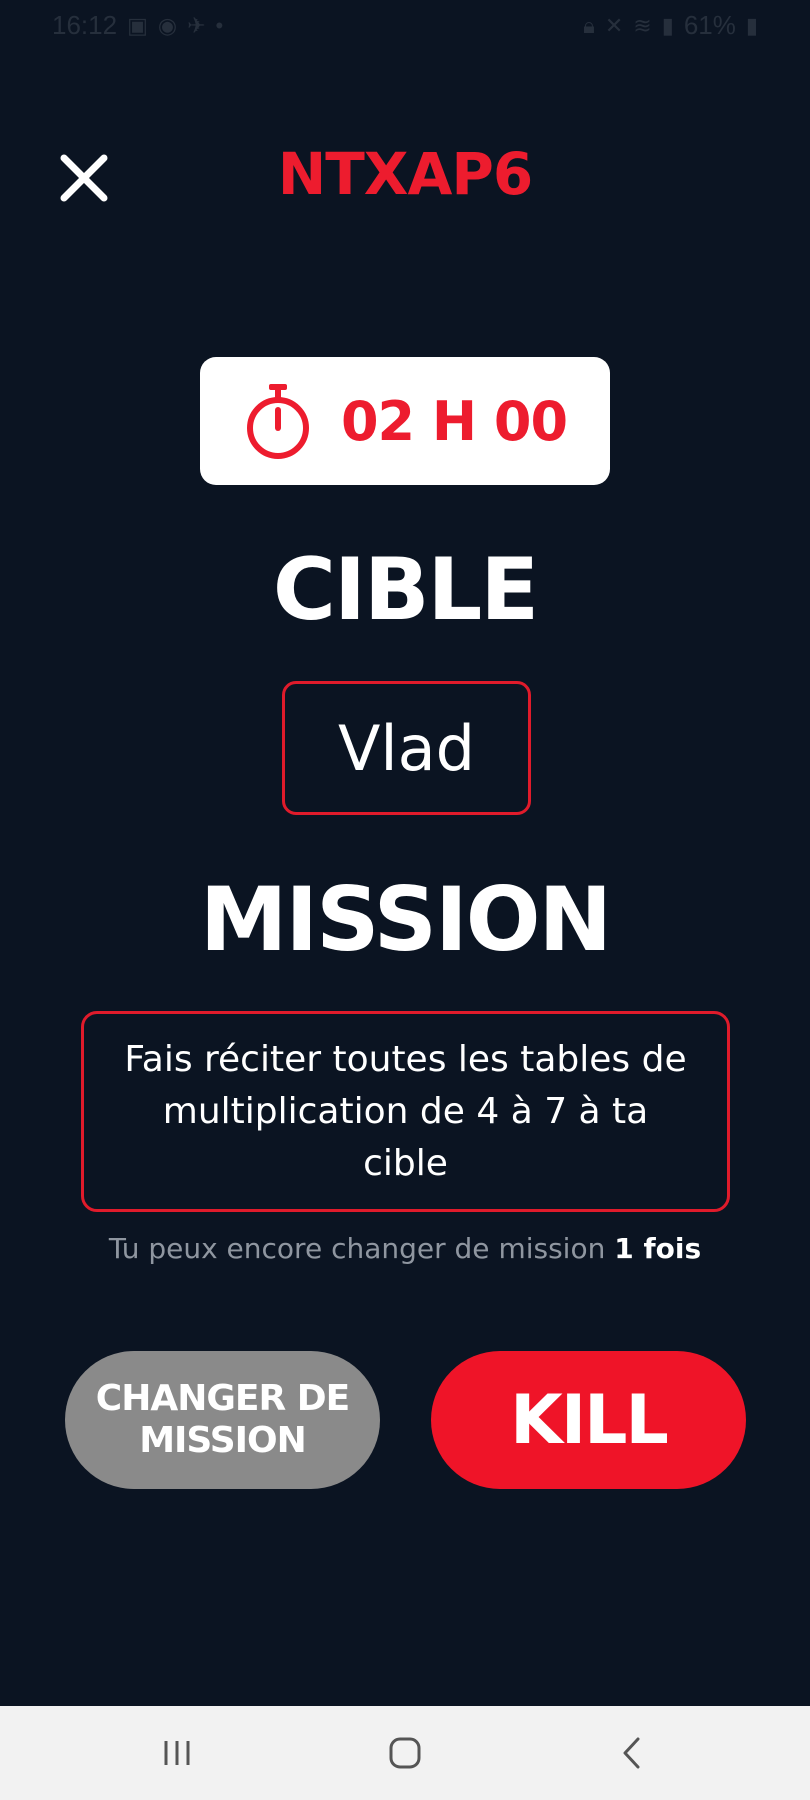 The width and height of the screenshot is (810, 1800). I want to click on back-button, so click(631, 1753).